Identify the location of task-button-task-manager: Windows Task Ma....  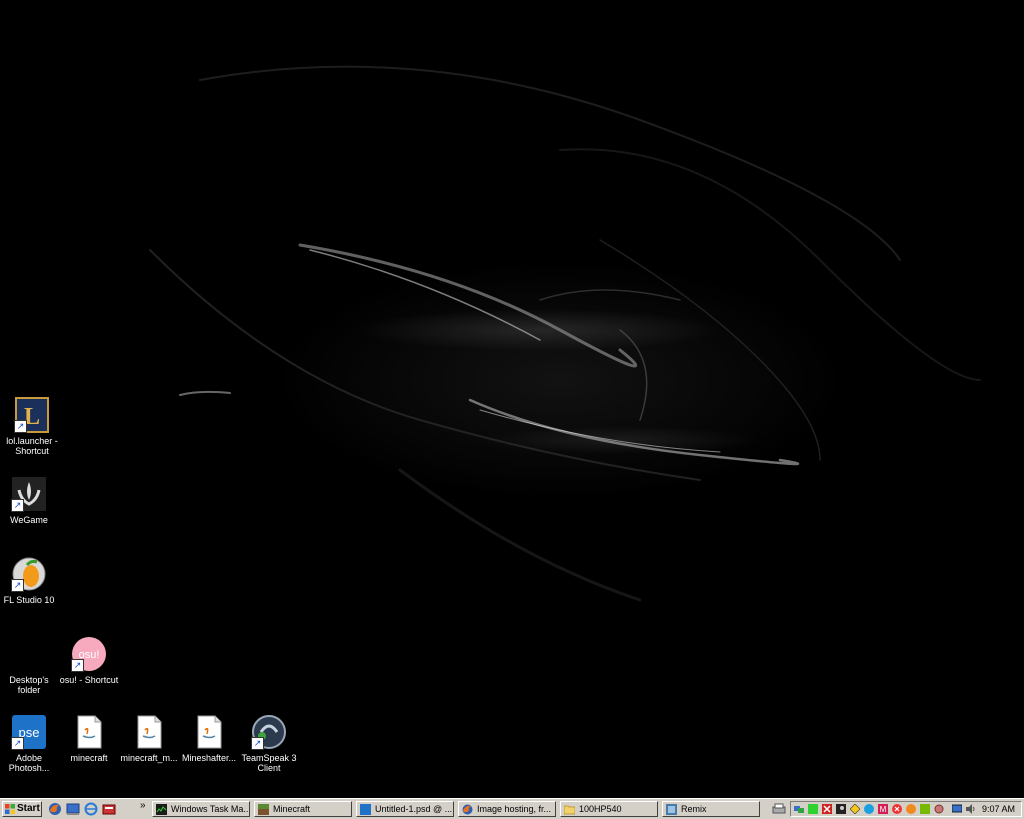
(201, 809).